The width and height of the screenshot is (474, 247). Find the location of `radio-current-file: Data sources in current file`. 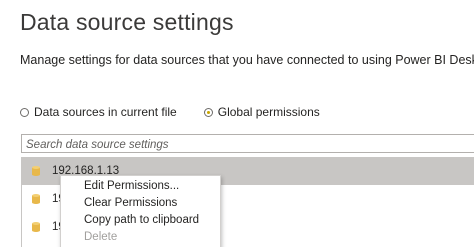

radio-current-file: Data sources in current file is located at coordinates (98, 112).